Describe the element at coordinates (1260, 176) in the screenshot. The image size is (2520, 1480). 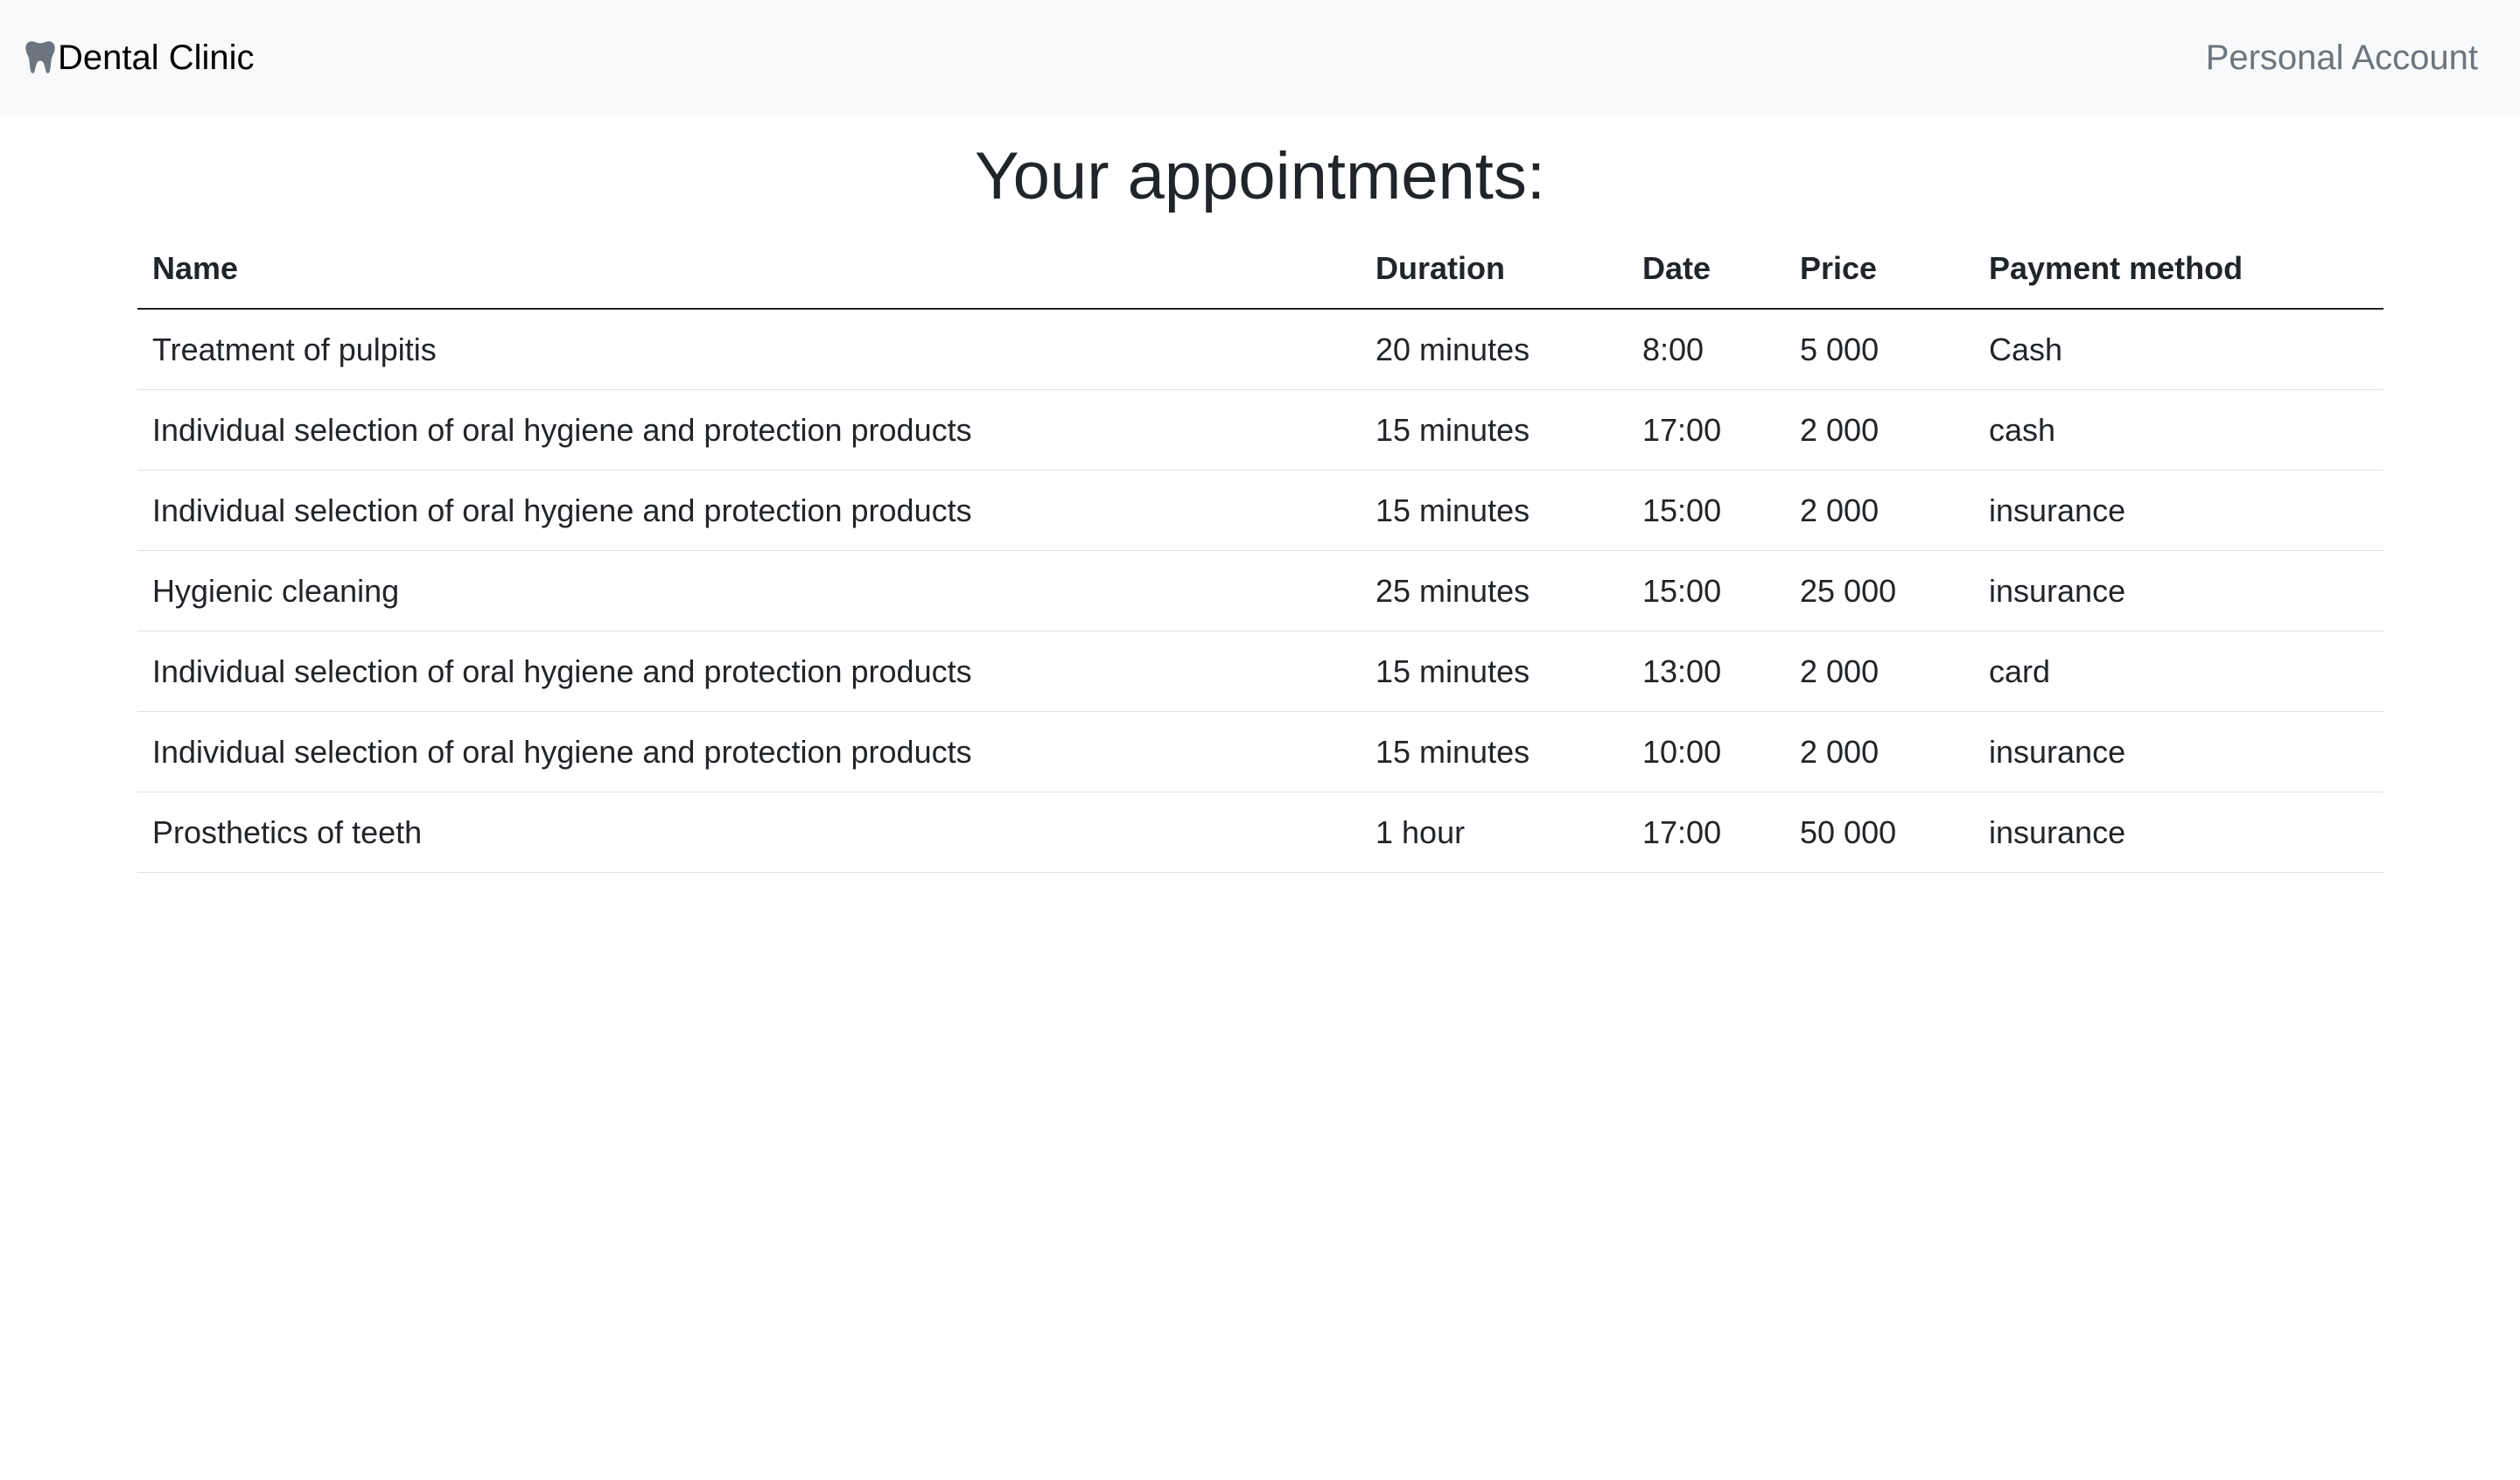
I see `page-title: Your appointments:` at that location.